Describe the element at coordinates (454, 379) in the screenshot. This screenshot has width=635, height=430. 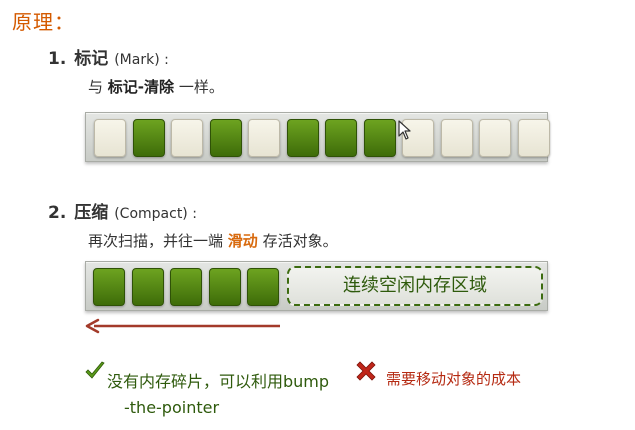
I see `con-text: 需要移动对象的成本` at that location.